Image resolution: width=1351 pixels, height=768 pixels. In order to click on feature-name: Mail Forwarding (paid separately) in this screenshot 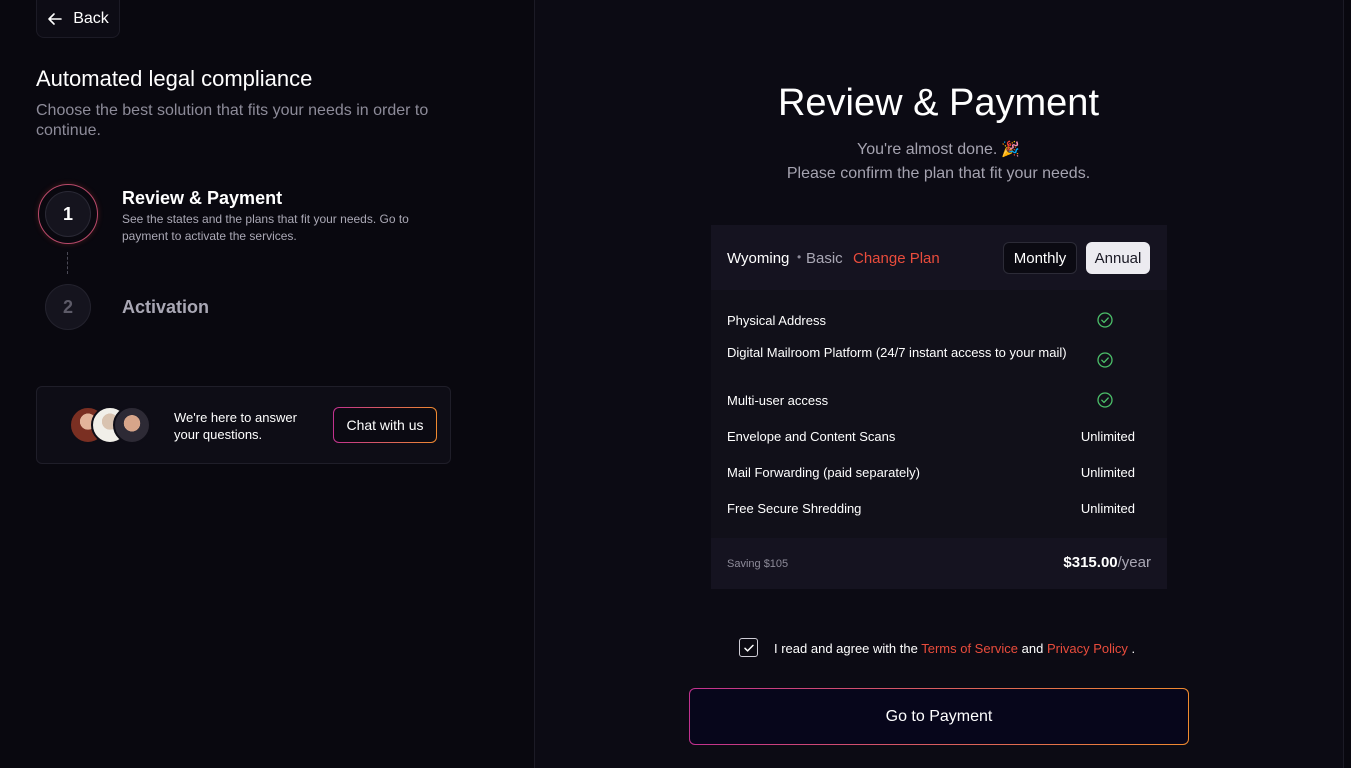, I will do `click(823, 472)`.